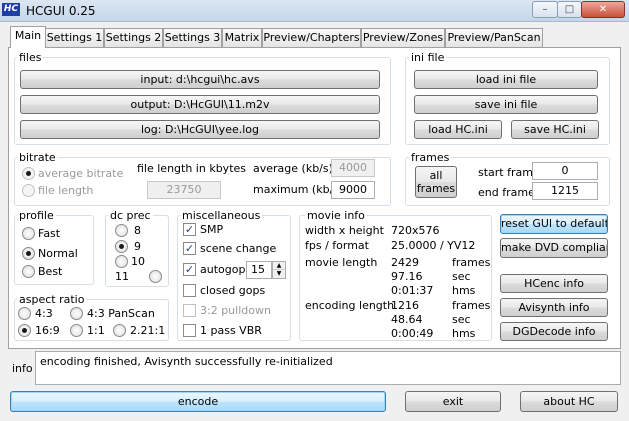  Describe the element at coordinates (121, 230) in the screenshot. I see `dc-prec-8-radio` at that location.